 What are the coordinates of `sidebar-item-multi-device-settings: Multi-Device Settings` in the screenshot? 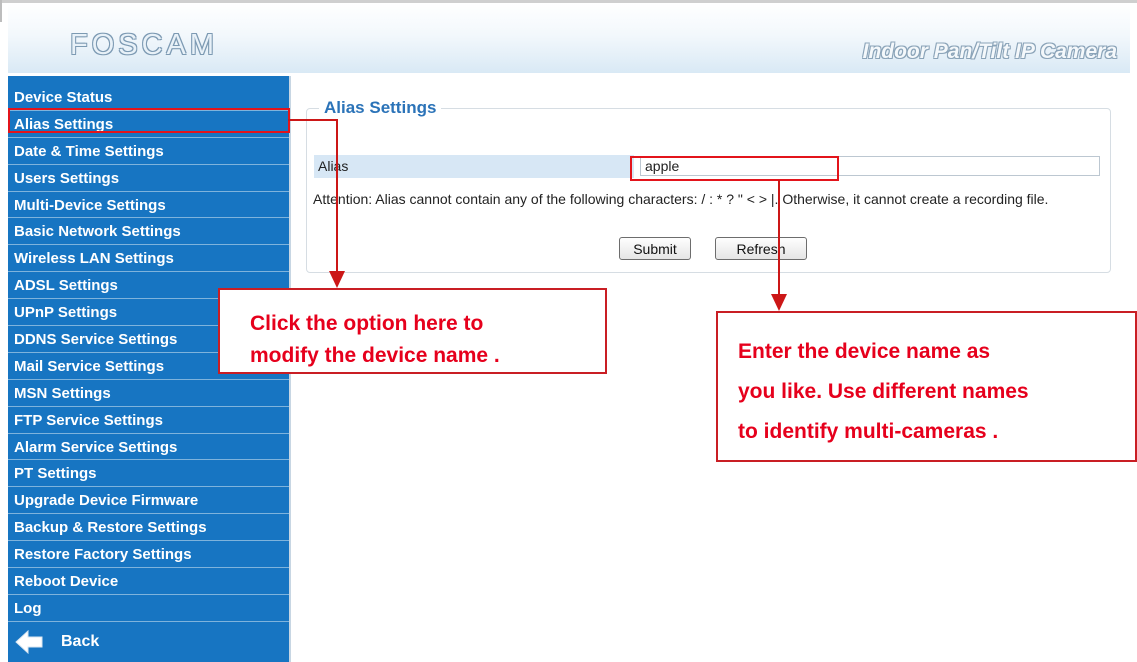 It's located at (148, 205).